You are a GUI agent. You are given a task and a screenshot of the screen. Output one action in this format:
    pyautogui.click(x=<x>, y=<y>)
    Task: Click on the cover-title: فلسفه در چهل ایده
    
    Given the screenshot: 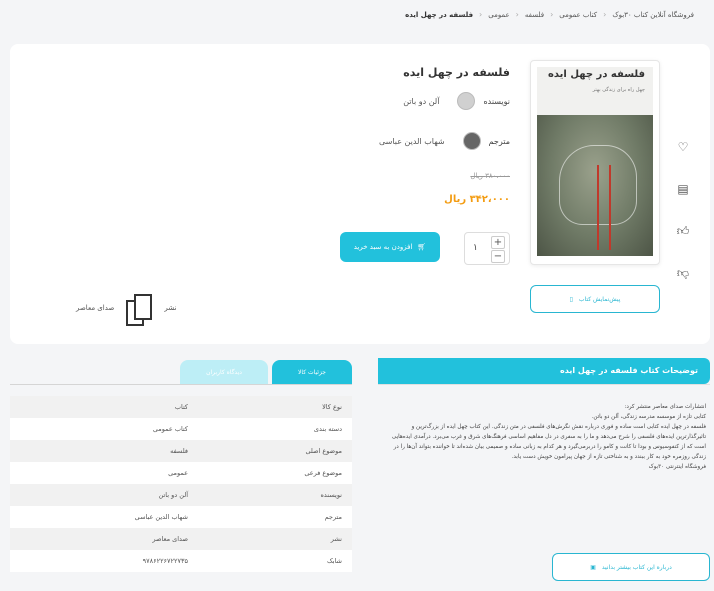 What is the action you would take?
    pyautogui.click(x=596, y=74)
    